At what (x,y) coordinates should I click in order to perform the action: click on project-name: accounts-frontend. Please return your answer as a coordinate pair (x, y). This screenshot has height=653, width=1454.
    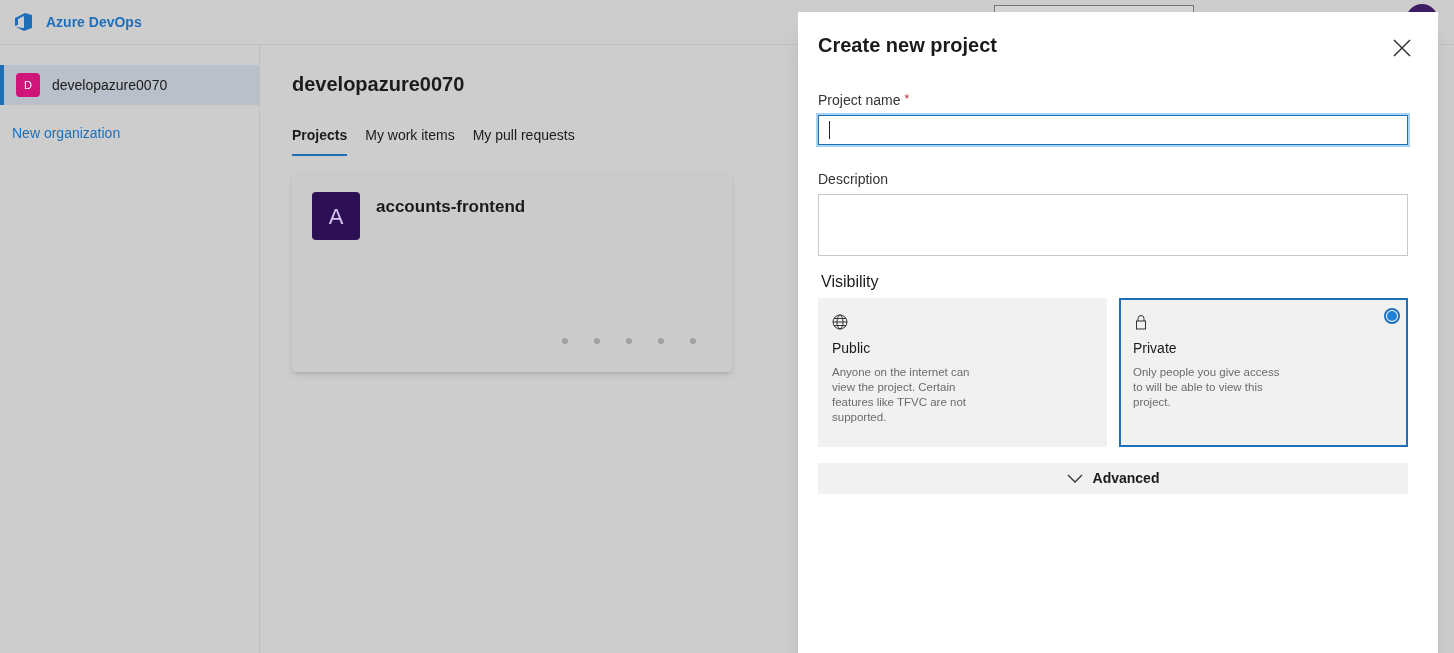
    Looking at the image, I should click on (451, 207).